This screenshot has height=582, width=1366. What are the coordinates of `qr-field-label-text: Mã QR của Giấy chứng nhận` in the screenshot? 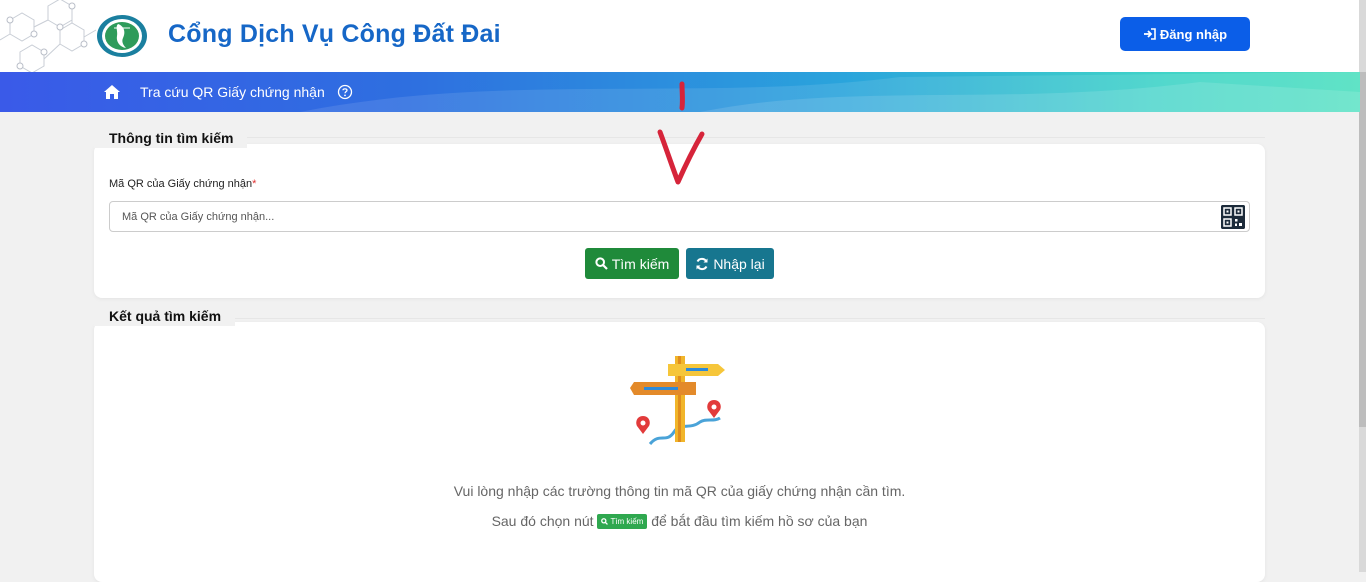 It's located at (181, 184).